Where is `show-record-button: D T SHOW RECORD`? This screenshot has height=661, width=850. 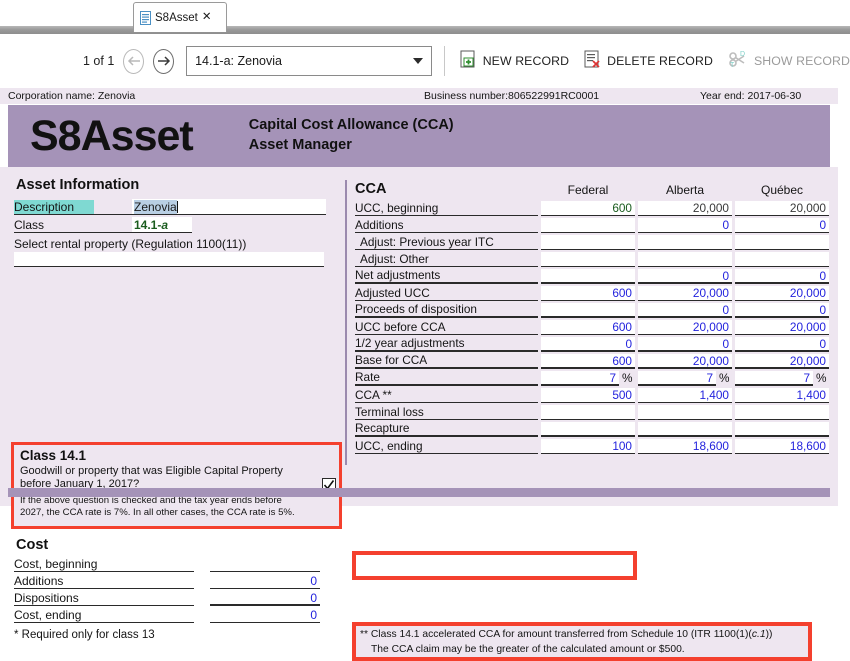 show-record-button: D T SHOW RECORD is located at coordinates (789, 61).